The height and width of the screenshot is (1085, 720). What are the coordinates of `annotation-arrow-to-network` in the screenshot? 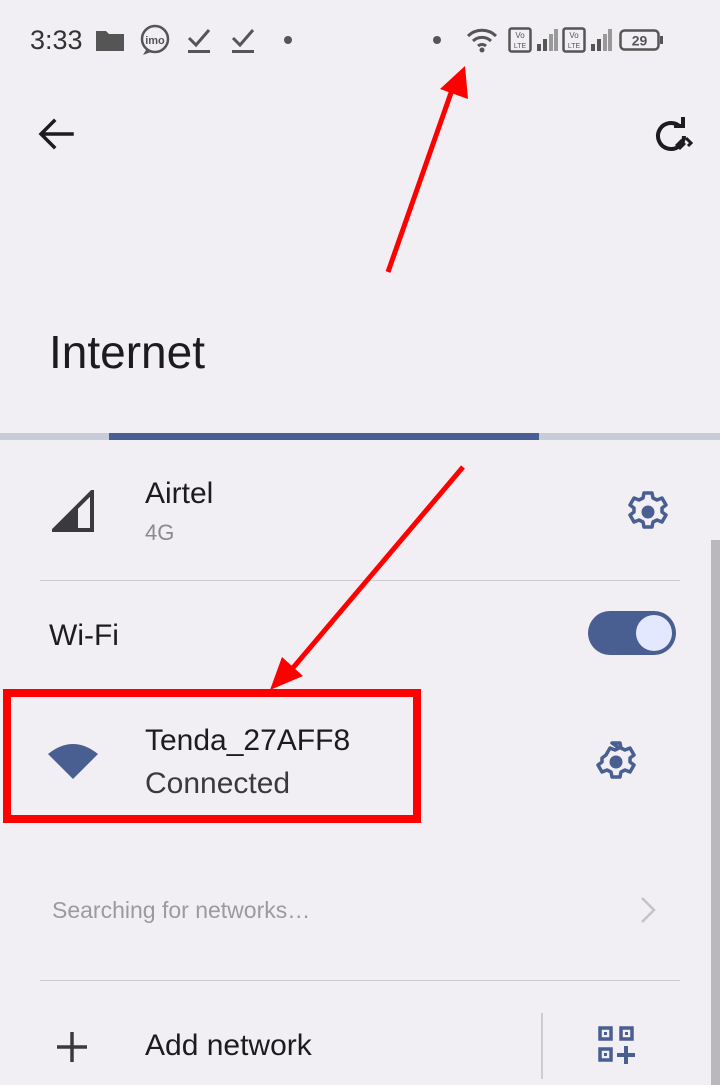 It's located at (367, 577).